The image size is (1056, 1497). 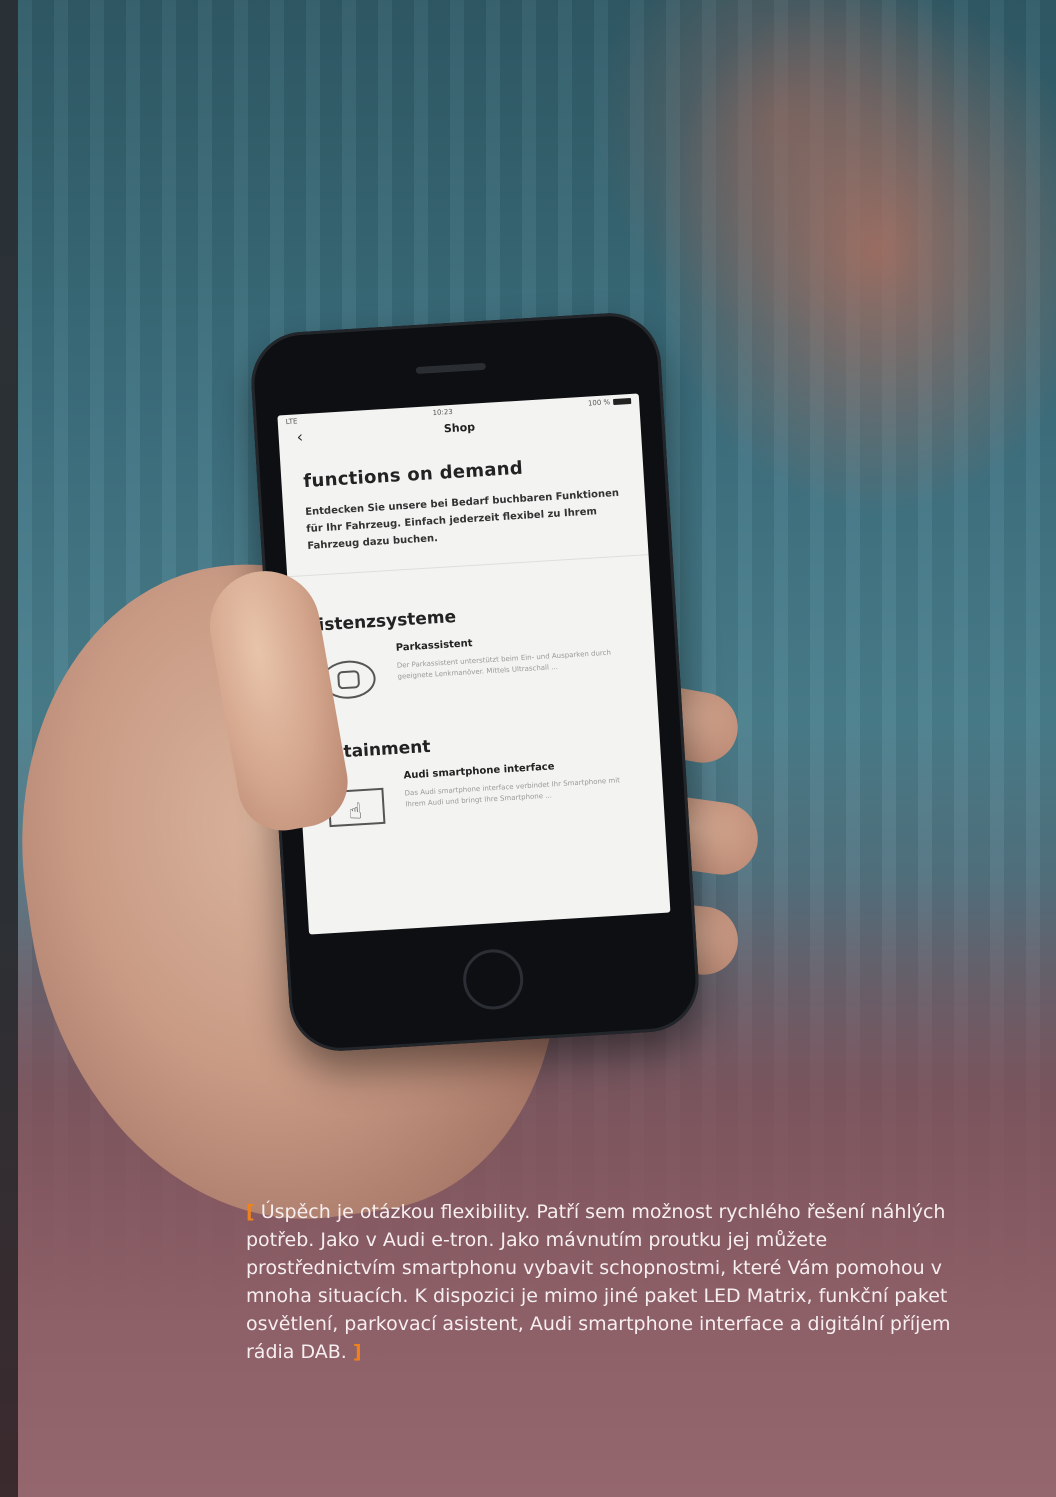 I want to click on close-bracket: ], so click(x=357, y=1352).